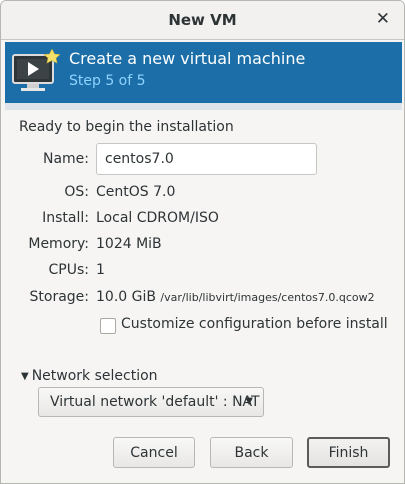  I want to click on cpus-value: 1, so click(100, 270).